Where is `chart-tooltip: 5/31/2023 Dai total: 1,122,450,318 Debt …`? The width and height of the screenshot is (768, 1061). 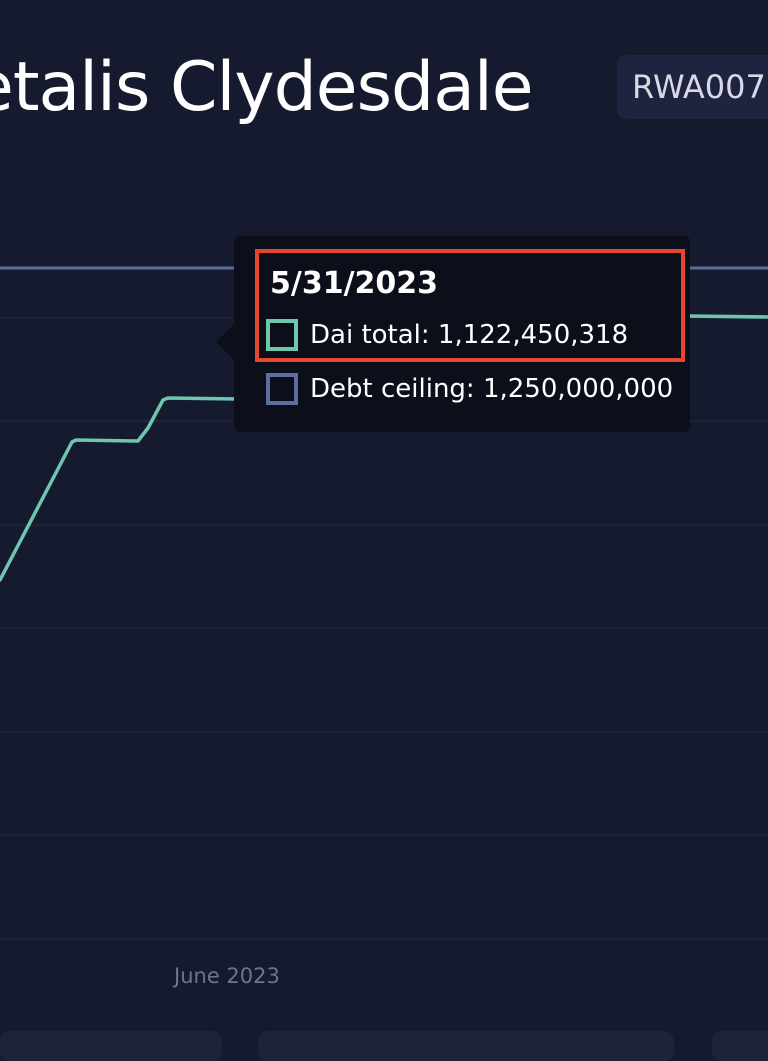
chart-tooltip: 5/31/2023 Dai total: 1,122,450,318 Debt … is located at coordinates (453, 334).